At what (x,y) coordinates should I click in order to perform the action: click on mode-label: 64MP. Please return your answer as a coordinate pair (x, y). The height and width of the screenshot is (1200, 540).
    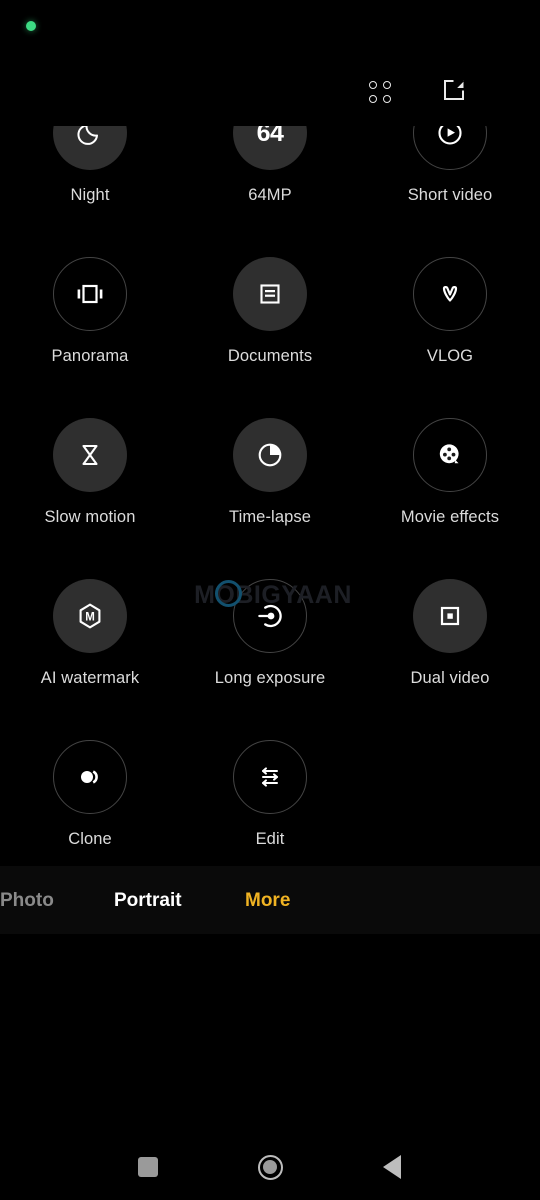
    Looking at the image, I should click on (270, 195).